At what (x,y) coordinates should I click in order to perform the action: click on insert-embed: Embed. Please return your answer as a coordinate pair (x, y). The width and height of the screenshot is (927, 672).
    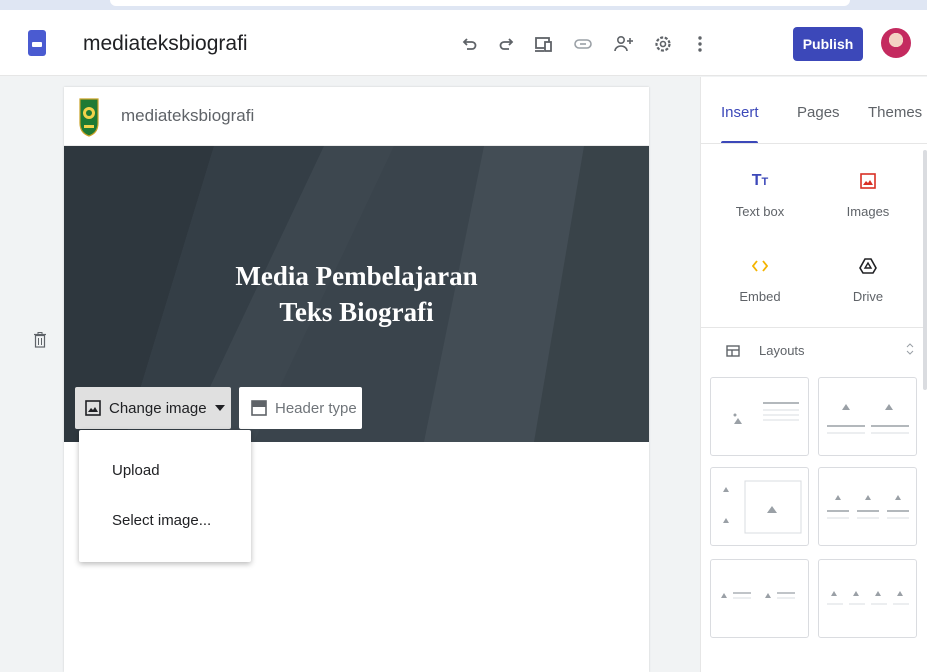
    Looking at the image, I should click on (760, 279).